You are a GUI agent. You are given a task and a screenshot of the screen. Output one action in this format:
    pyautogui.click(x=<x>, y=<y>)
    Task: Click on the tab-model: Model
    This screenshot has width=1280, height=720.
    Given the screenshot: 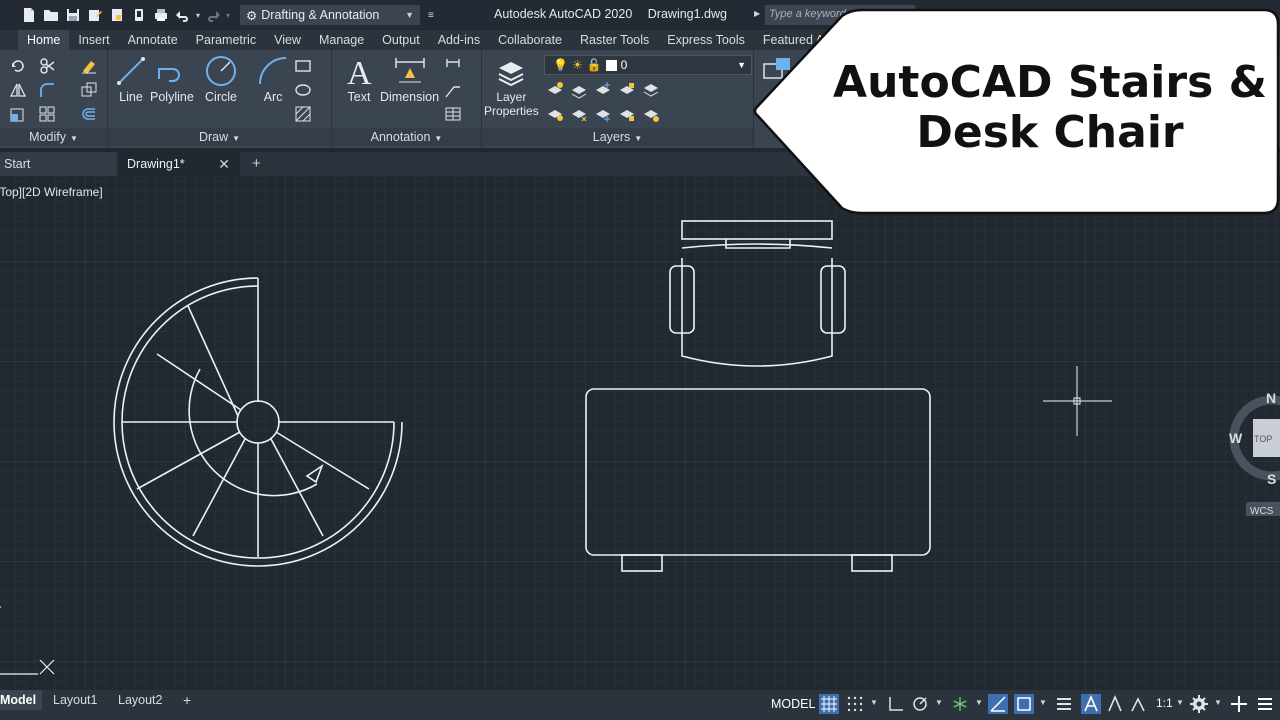 What is the action you would take?
    pyautogui.click(x=21, y=700)
    